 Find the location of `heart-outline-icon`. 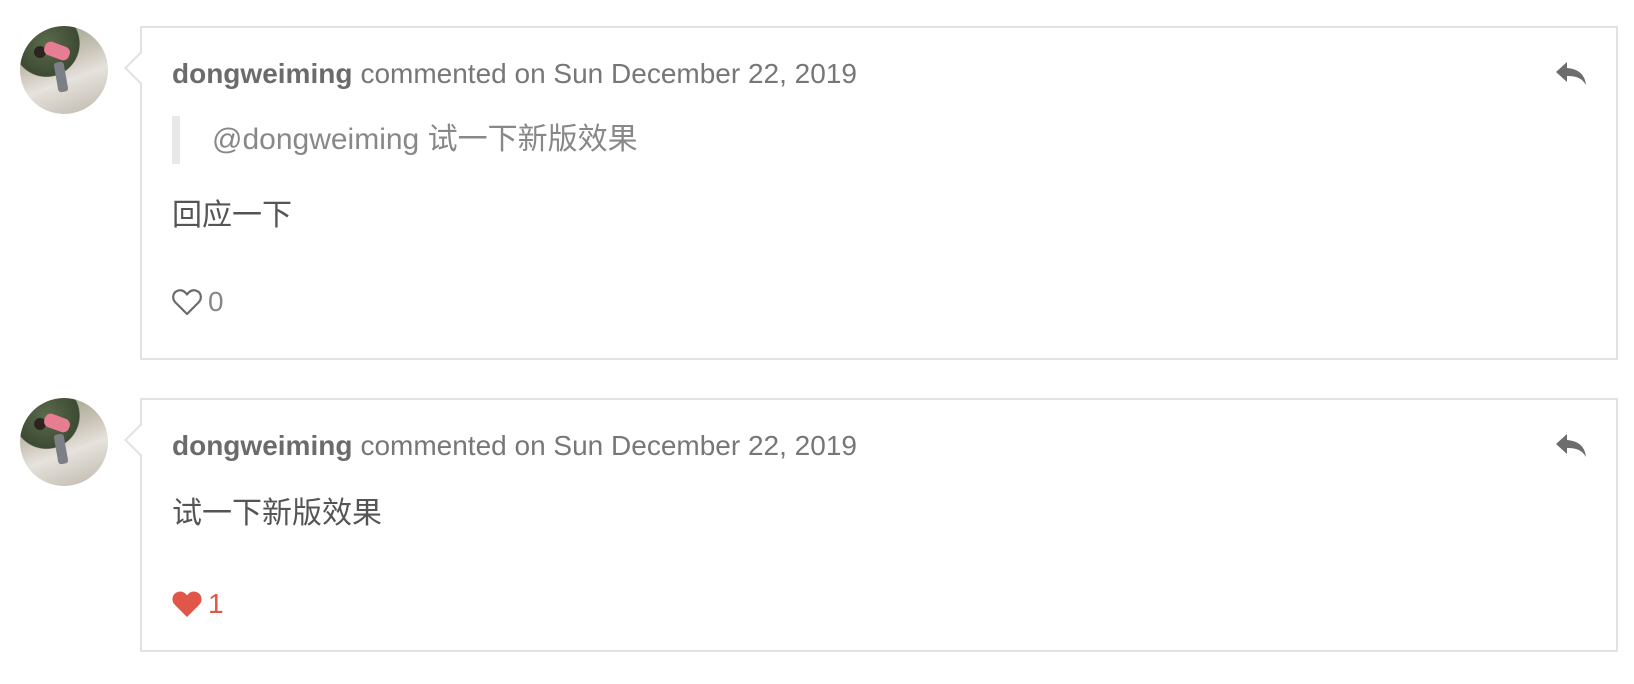

heart-outline-icon is located at coordinates (187, 302).